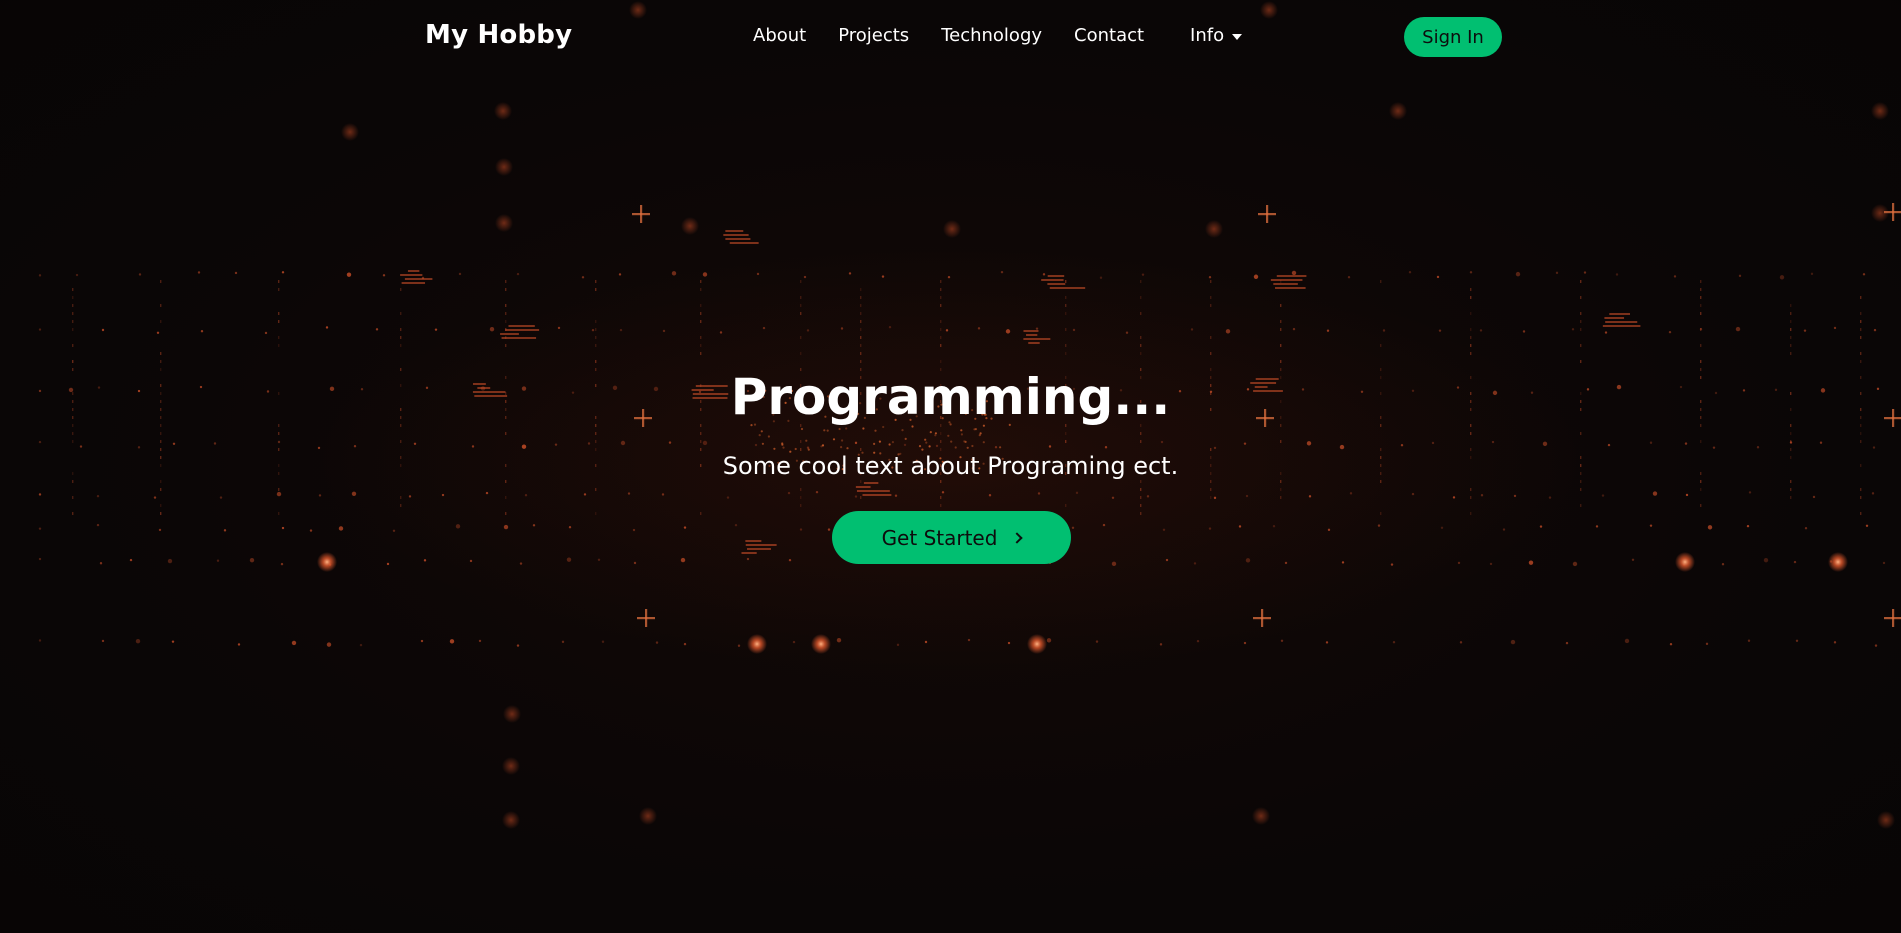 The height and width of the screenshot is (933, 1901). What do you see at coordinates (939, 537) in the screenshot?
I see `get-started-label: Get Started` at bounding box center [939, 537].